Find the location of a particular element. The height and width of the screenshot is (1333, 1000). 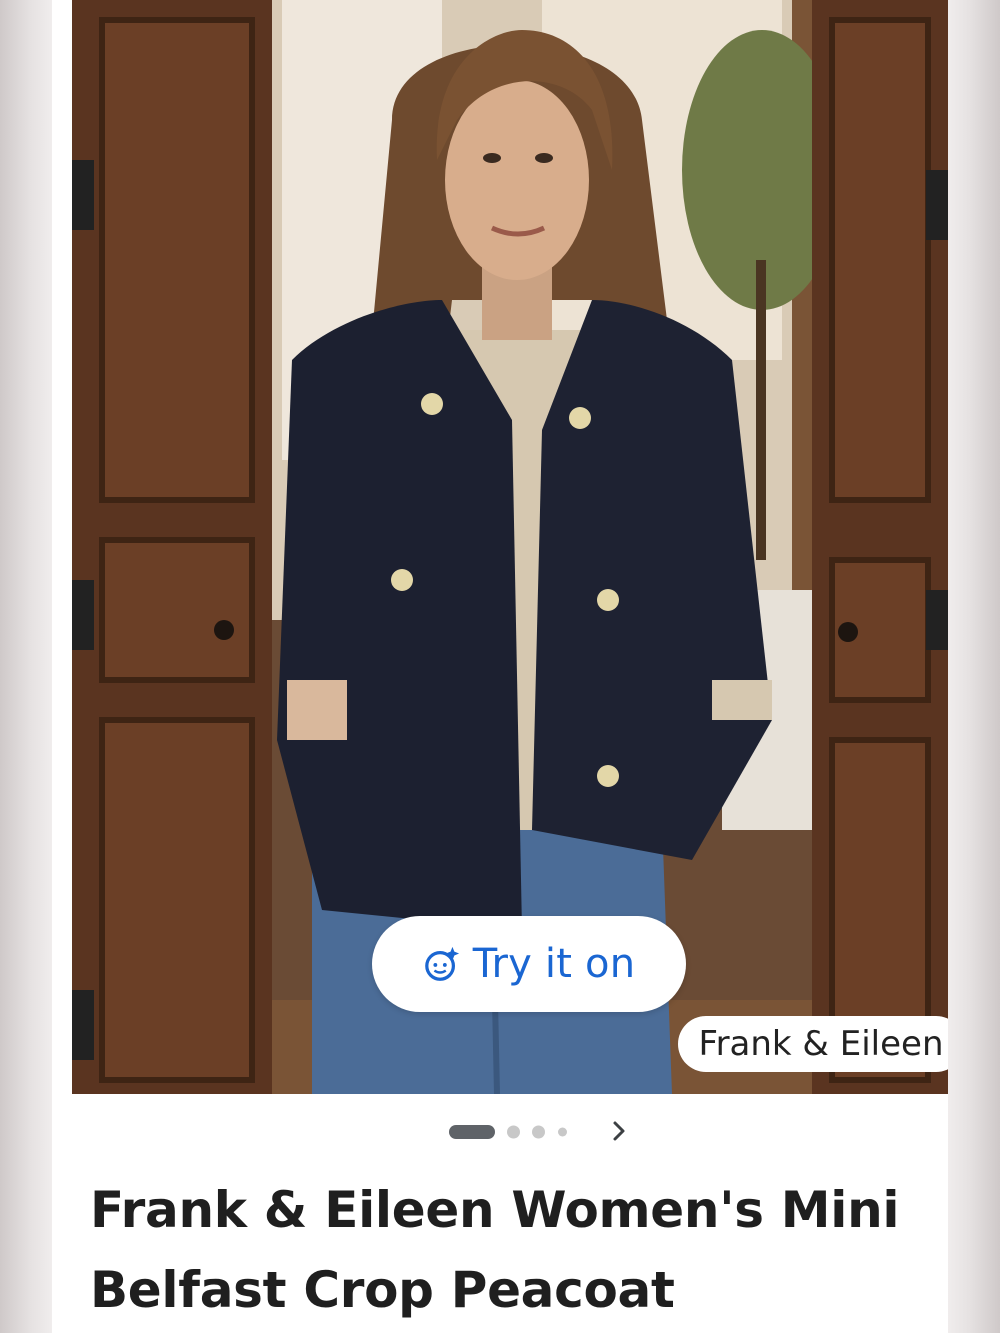

try-it-on-button: Try it on is located at coordinates (529, 964).